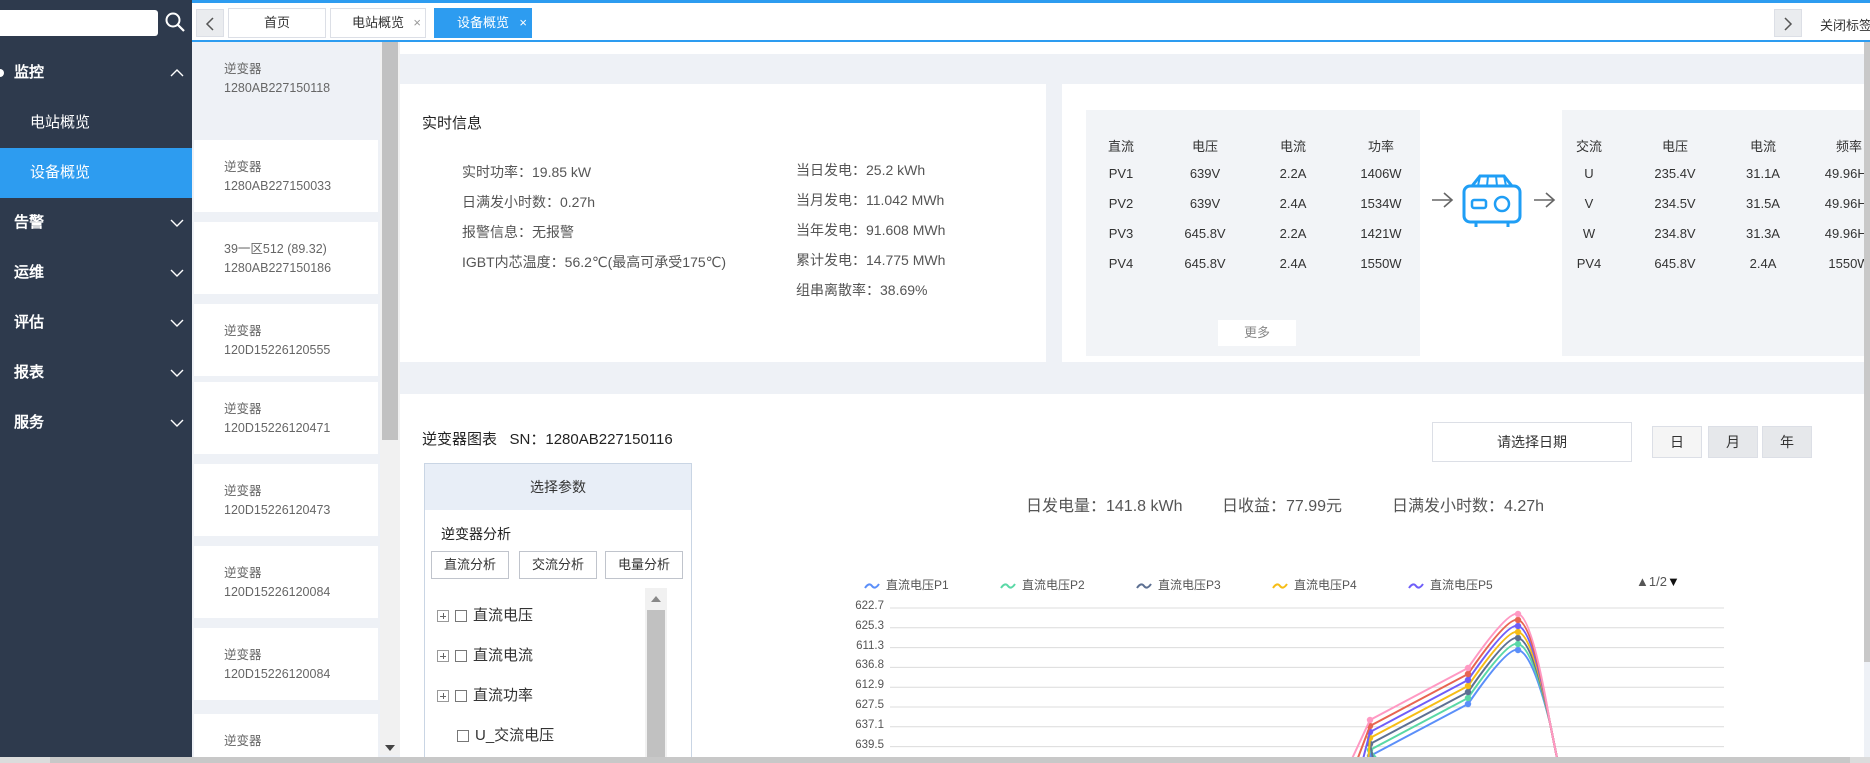 This screenshot has width=1870, height=763. What do you see at coordinates (96, 423) in the screenshot?
I see `menu-item-service: 服务` at bounding box center [96, 423].